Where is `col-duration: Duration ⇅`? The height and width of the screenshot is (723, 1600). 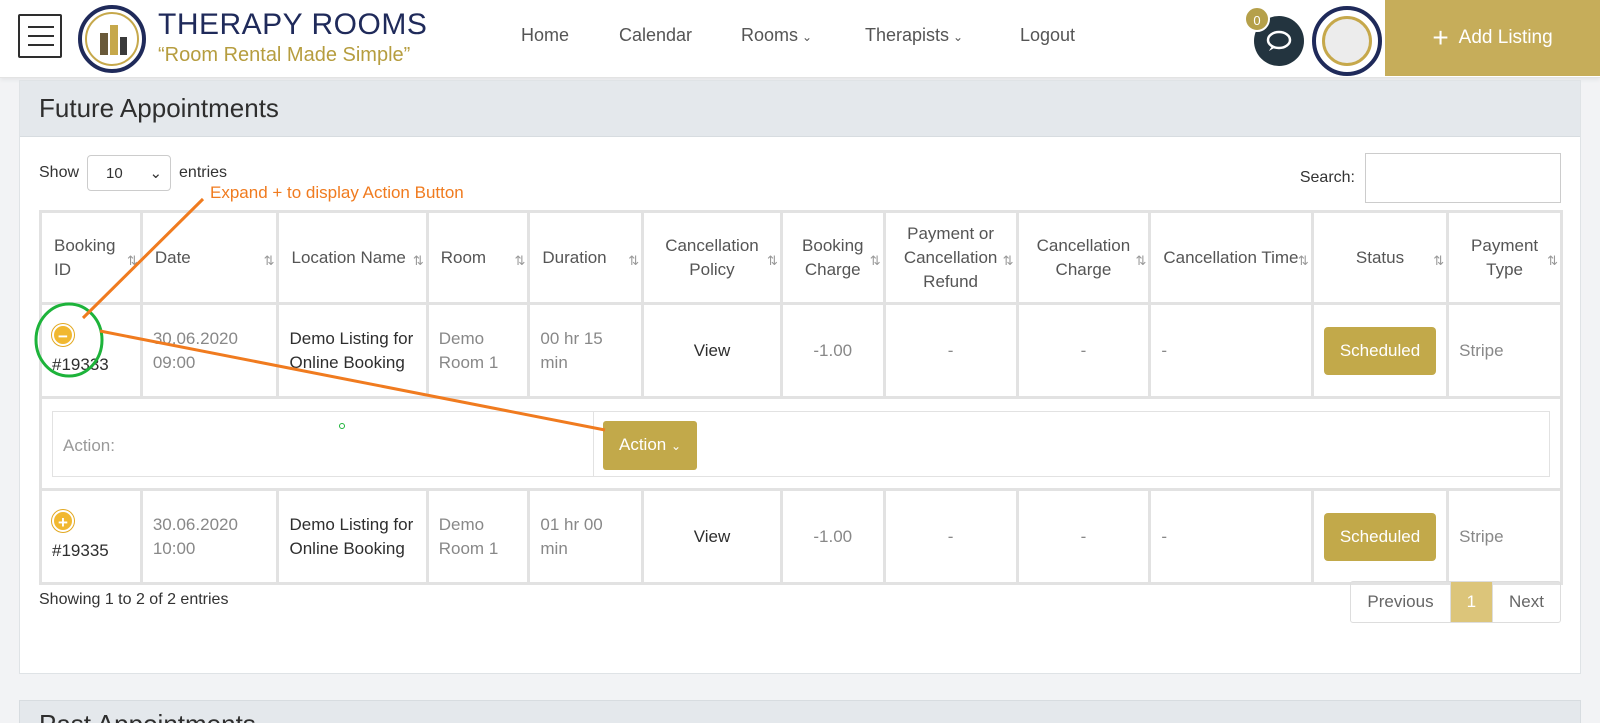
col-duration: Duration ⇅ is located at coordinates (586, 257).